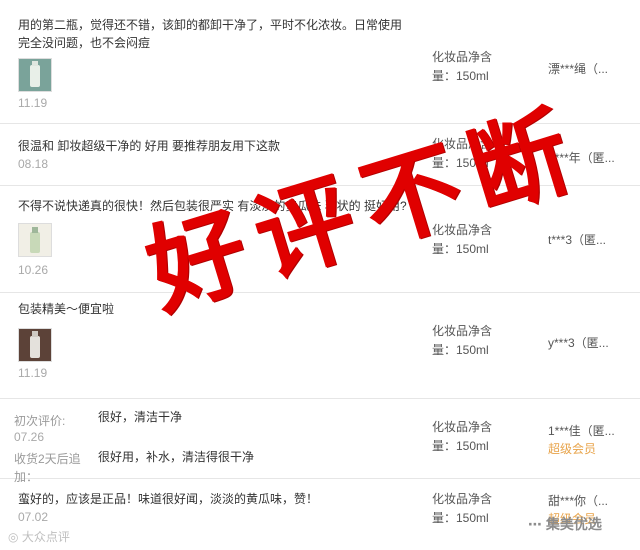 This screenshot has width=640, height=550. I want to click on review-comment: 完全没问题，也不会闷痘, so click(84, 43).